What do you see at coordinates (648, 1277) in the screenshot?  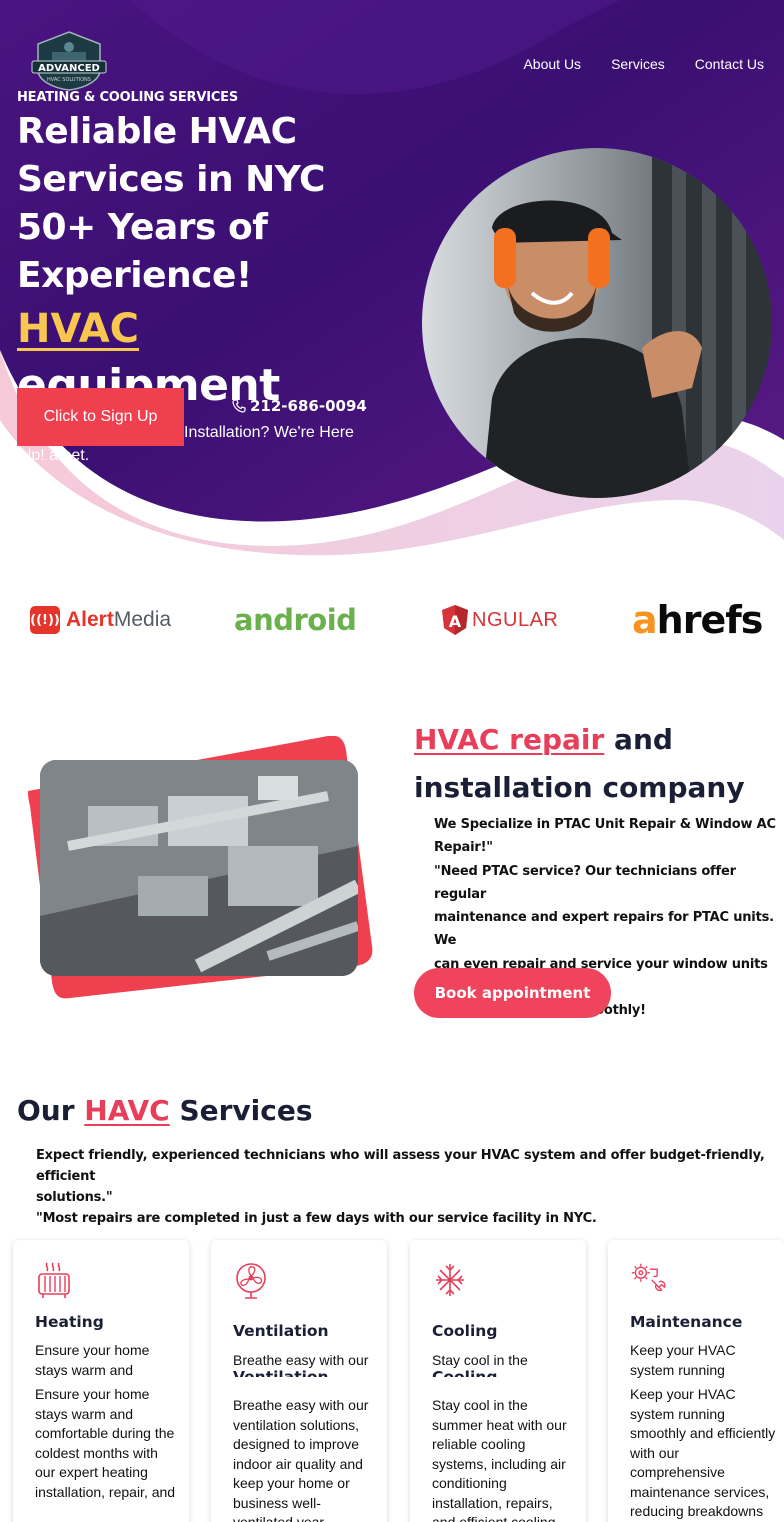 I see `gear-wrench-icon` at bounding box center [648, 1277].